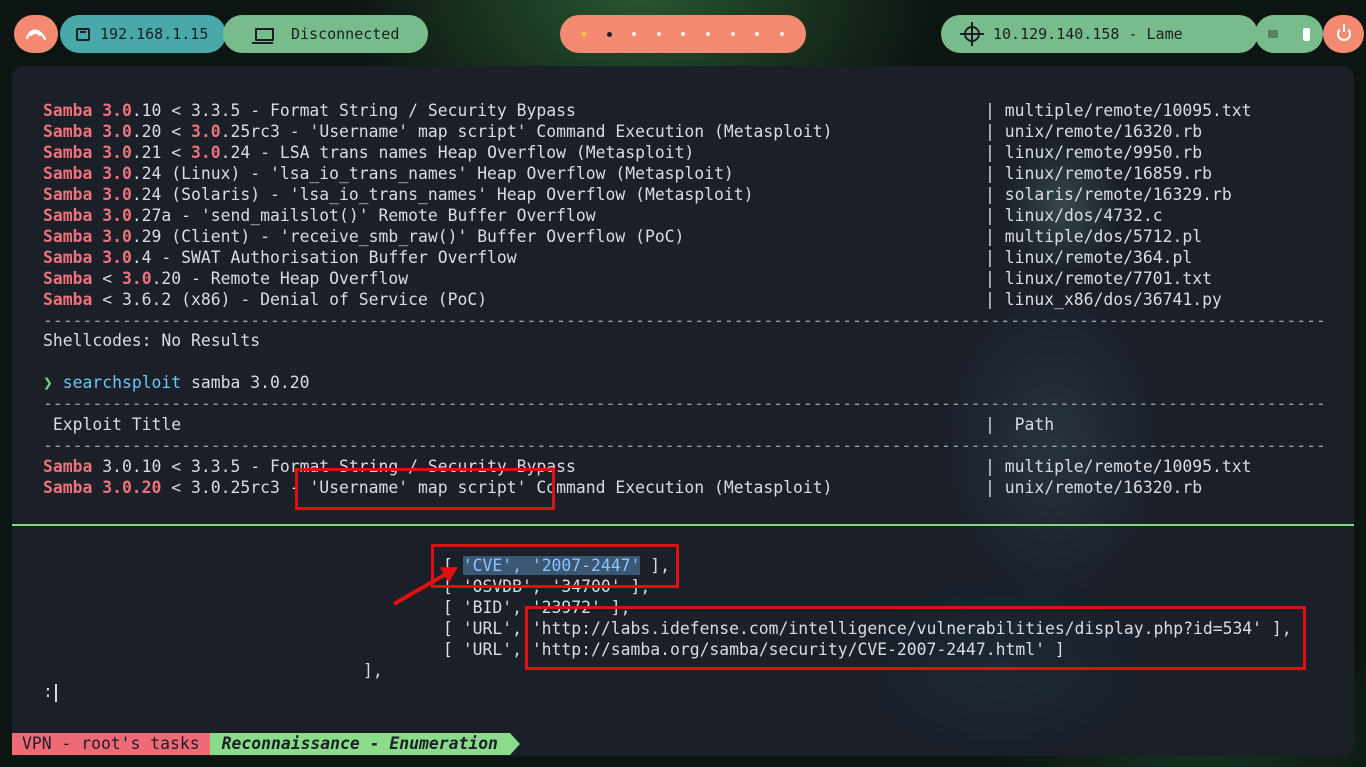 The height and width of the screenshot is (767, 1366). I want to click on row-text: < 3.6.2 (x86) - Denial of Service (PoC), so click(290, 299).